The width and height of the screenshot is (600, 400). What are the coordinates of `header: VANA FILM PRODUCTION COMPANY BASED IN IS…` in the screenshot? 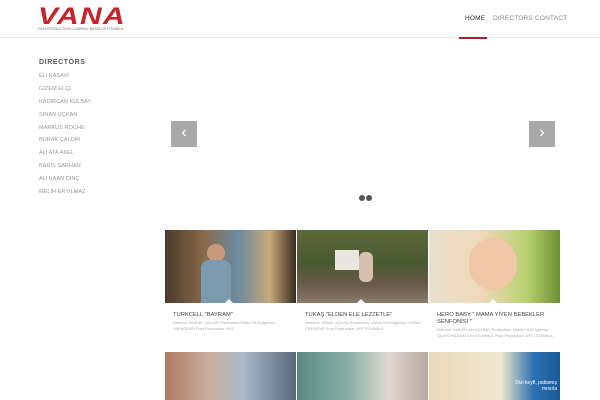 It's located at (300, 19).